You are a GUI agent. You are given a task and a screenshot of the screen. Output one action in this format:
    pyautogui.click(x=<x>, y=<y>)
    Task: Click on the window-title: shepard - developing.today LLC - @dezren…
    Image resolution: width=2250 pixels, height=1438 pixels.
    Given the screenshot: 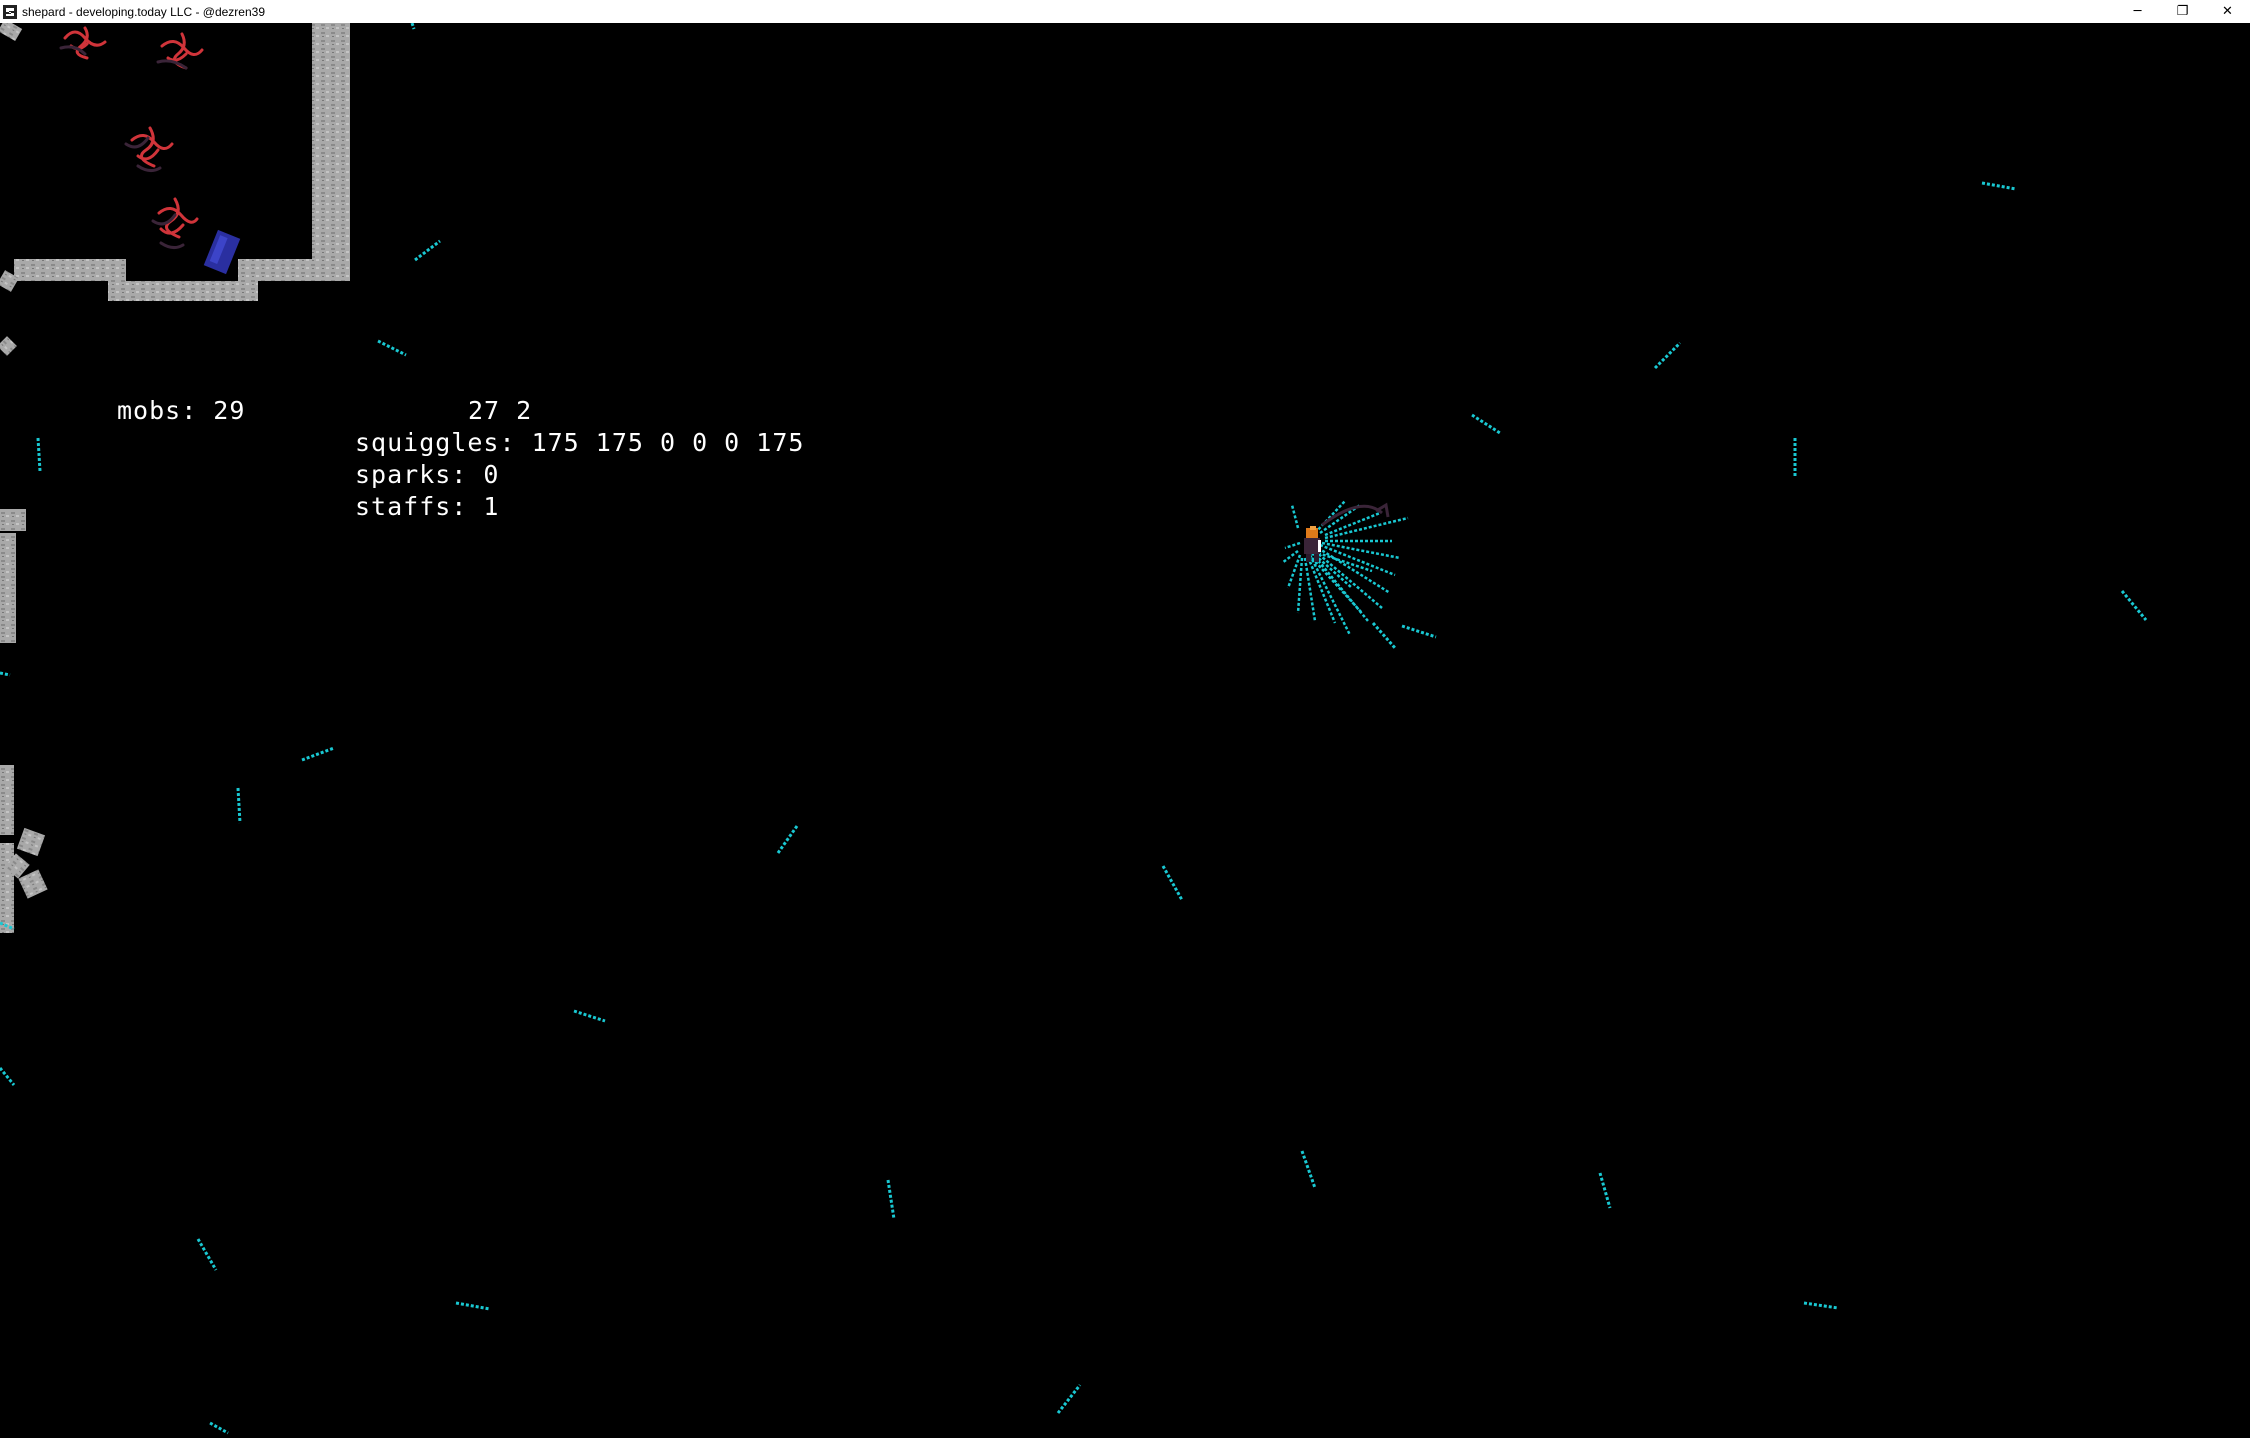 What is the action you would take?
    pyautogui.click(x=143, y=11)
    